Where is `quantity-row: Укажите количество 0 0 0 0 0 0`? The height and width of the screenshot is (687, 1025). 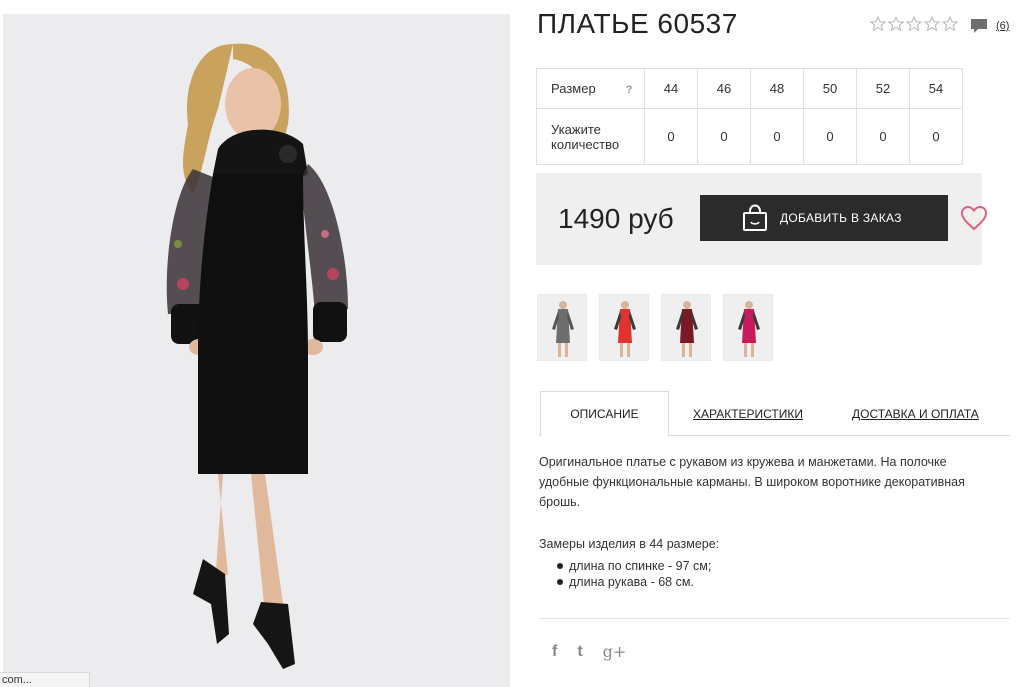
quantity-row: Укажите количество 0 0 0 0 0 0 is located at coordinates (749, 136).